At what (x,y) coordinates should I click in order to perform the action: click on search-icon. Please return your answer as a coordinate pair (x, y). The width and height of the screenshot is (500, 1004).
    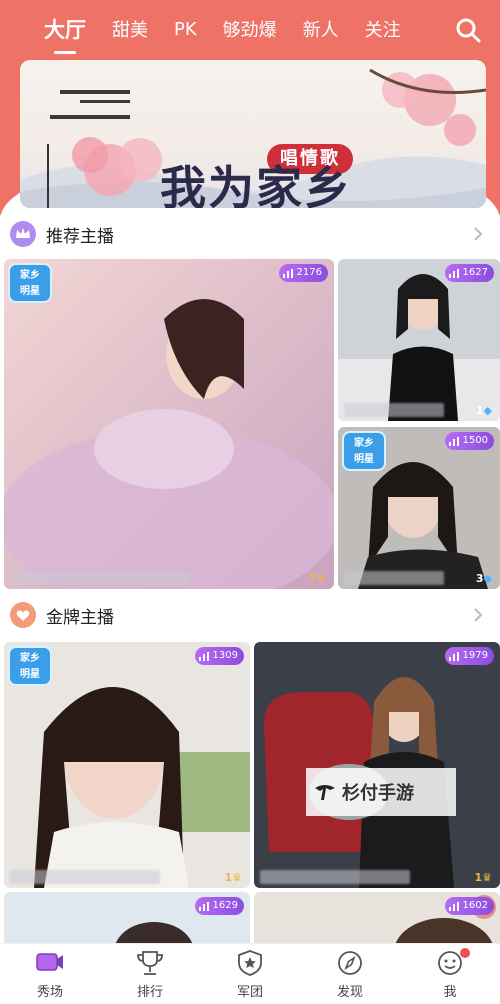
    Looking at the image, I should click on (468, 30).